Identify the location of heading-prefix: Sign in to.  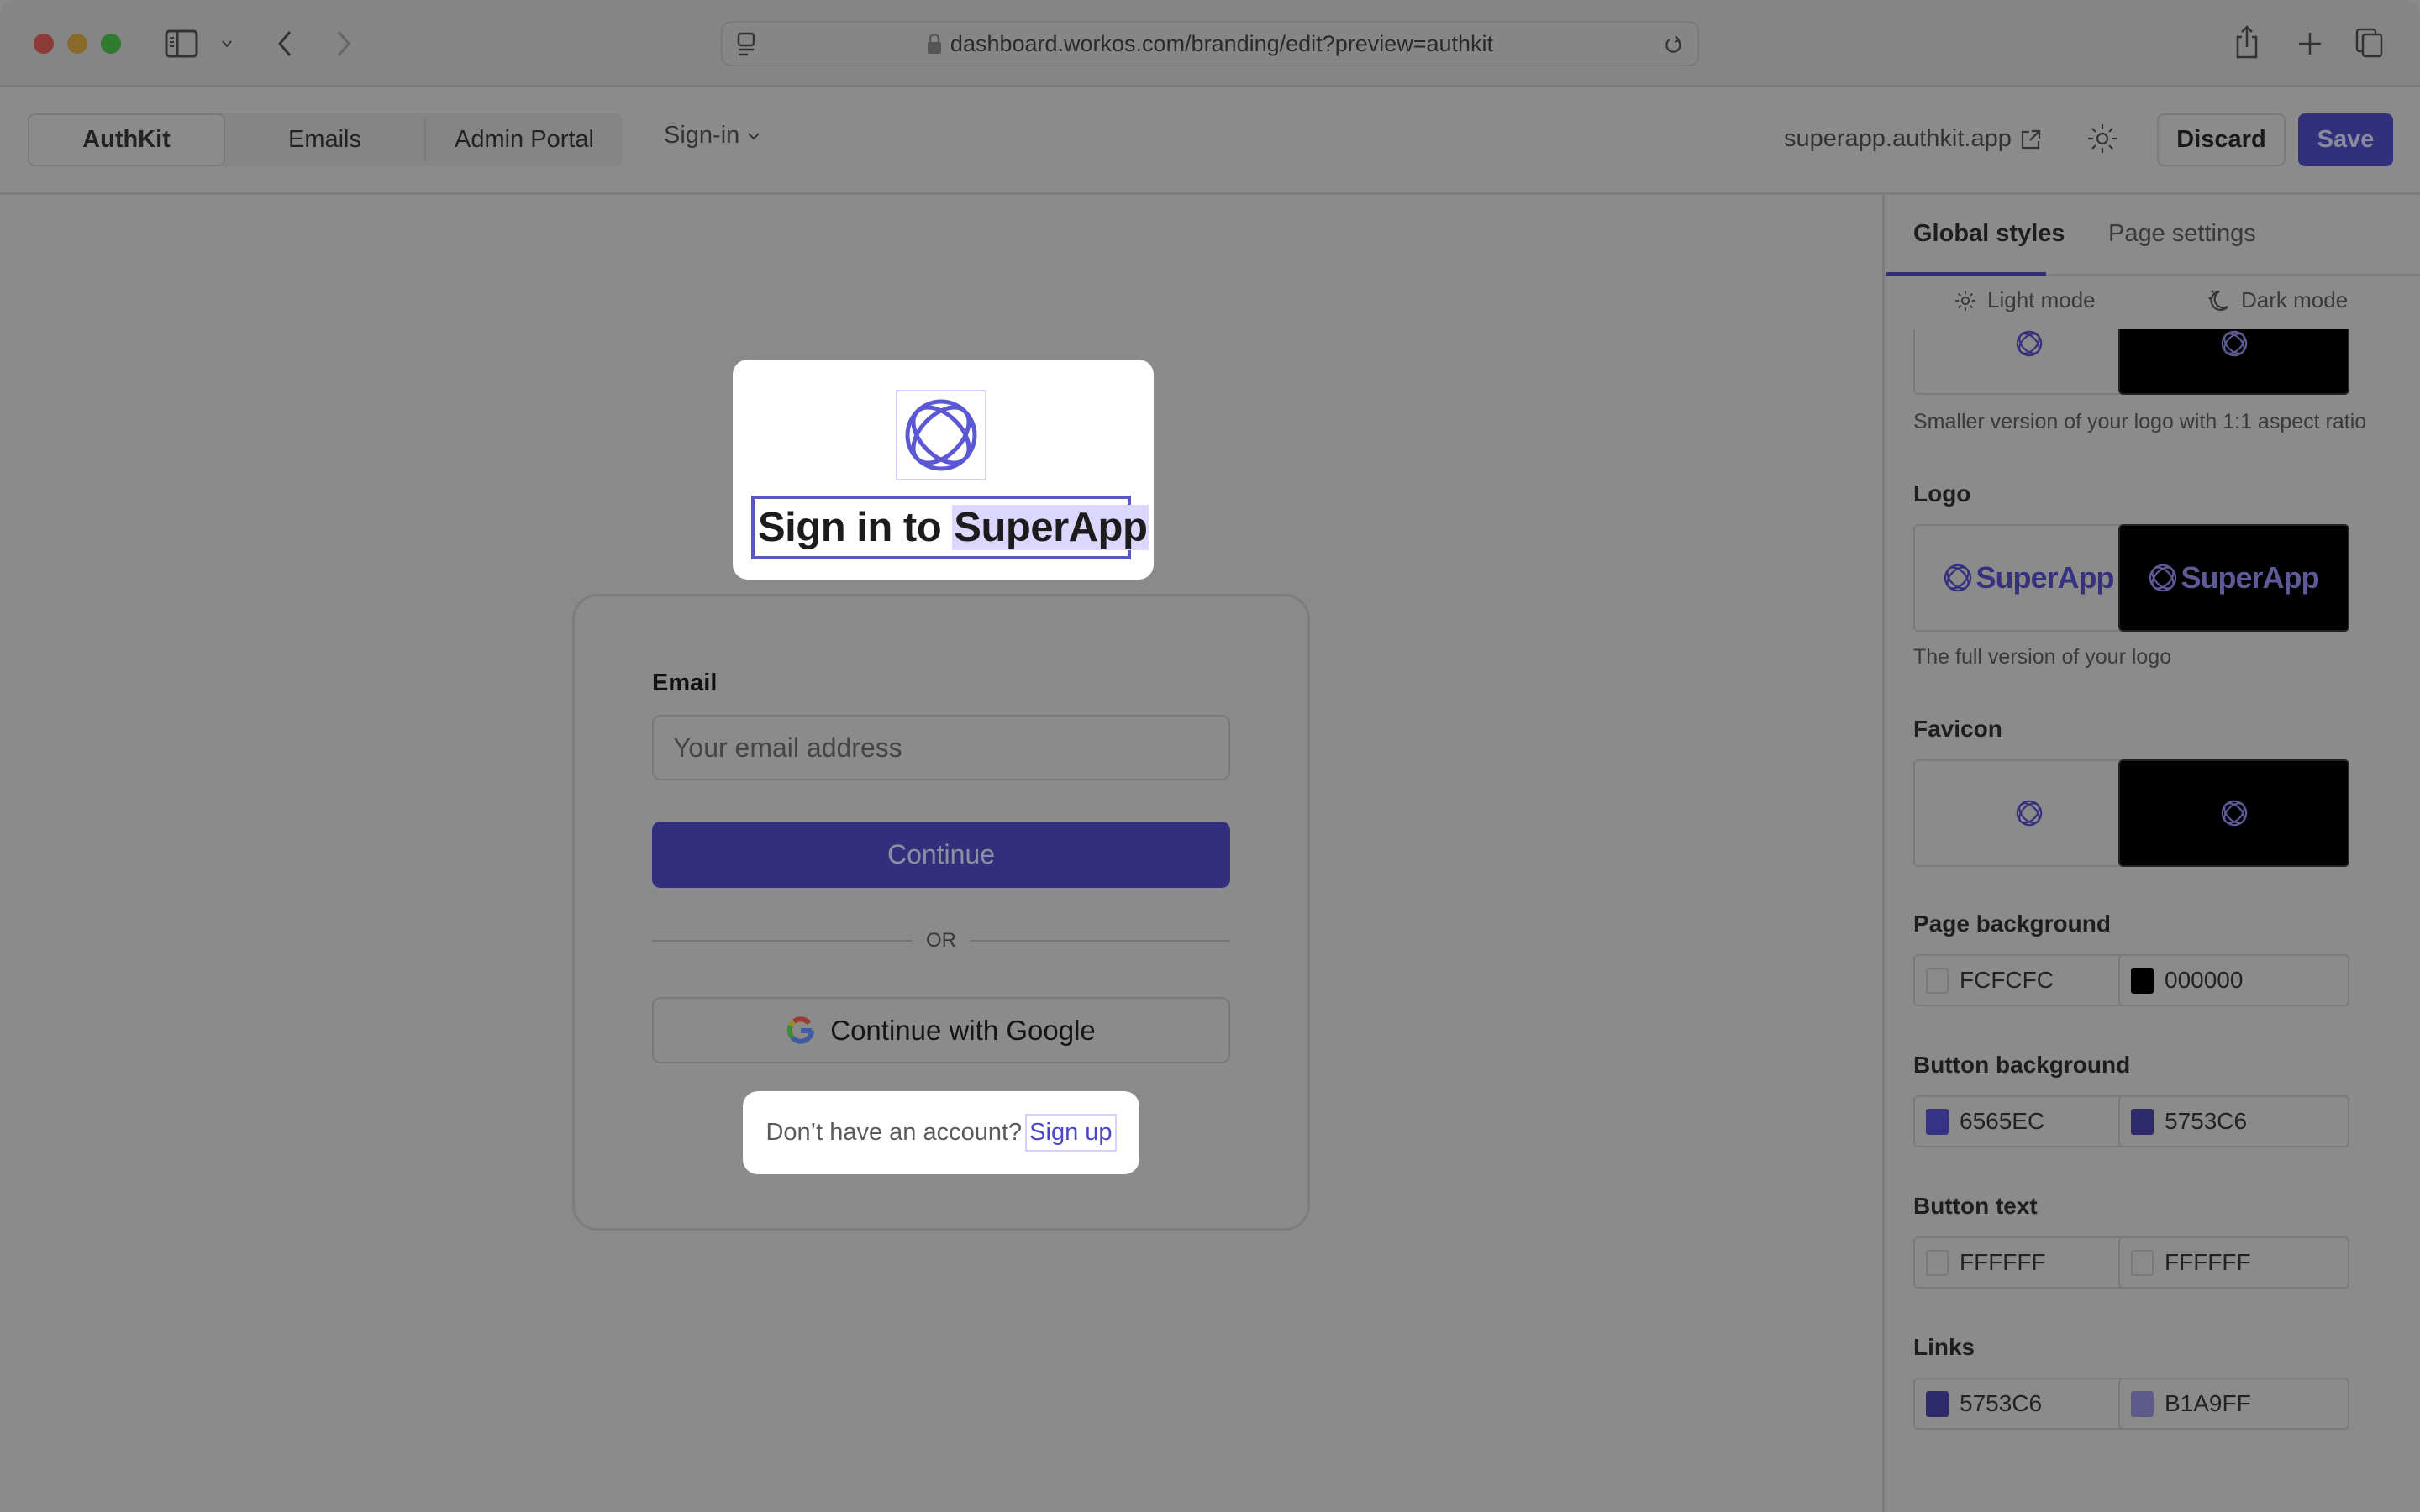
(855, 527).